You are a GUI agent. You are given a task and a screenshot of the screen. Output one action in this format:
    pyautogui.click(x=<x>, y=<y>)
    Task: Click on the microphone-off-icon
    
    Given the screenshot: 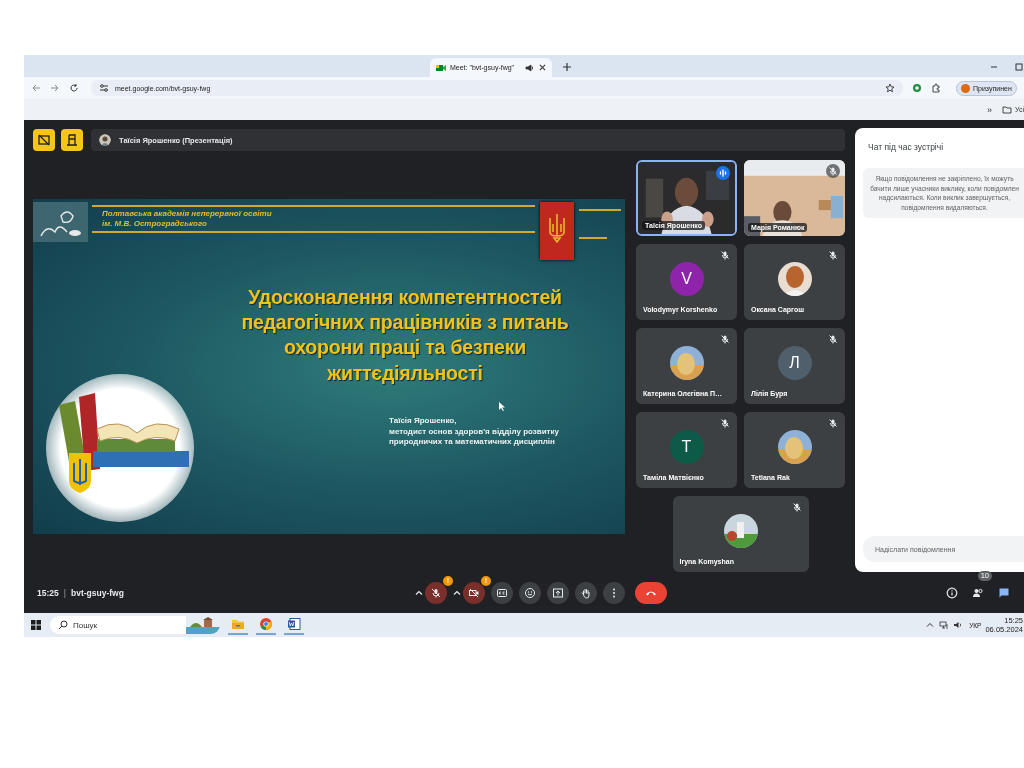 What is the action you would take?
    pyautogui.click(x=436, y=592)
    